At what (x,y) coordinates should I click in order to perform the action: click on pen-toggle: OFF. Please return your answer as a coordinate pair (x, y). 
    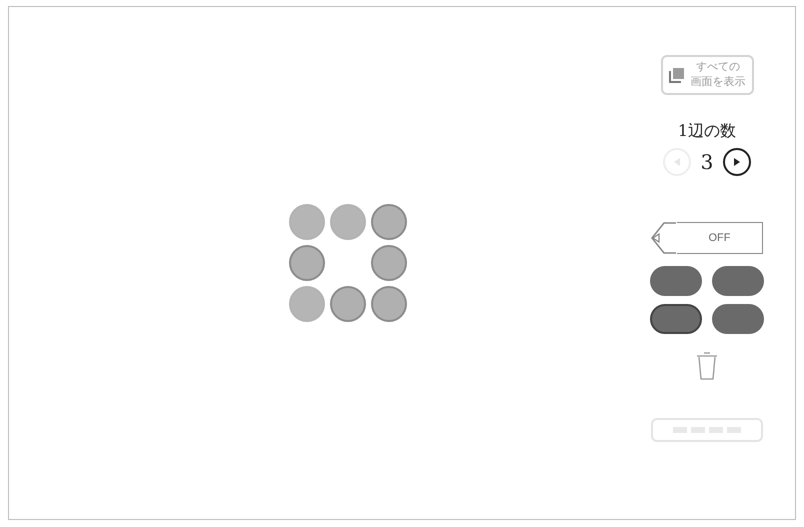
    Looking at the image, I should click on (720, 238).